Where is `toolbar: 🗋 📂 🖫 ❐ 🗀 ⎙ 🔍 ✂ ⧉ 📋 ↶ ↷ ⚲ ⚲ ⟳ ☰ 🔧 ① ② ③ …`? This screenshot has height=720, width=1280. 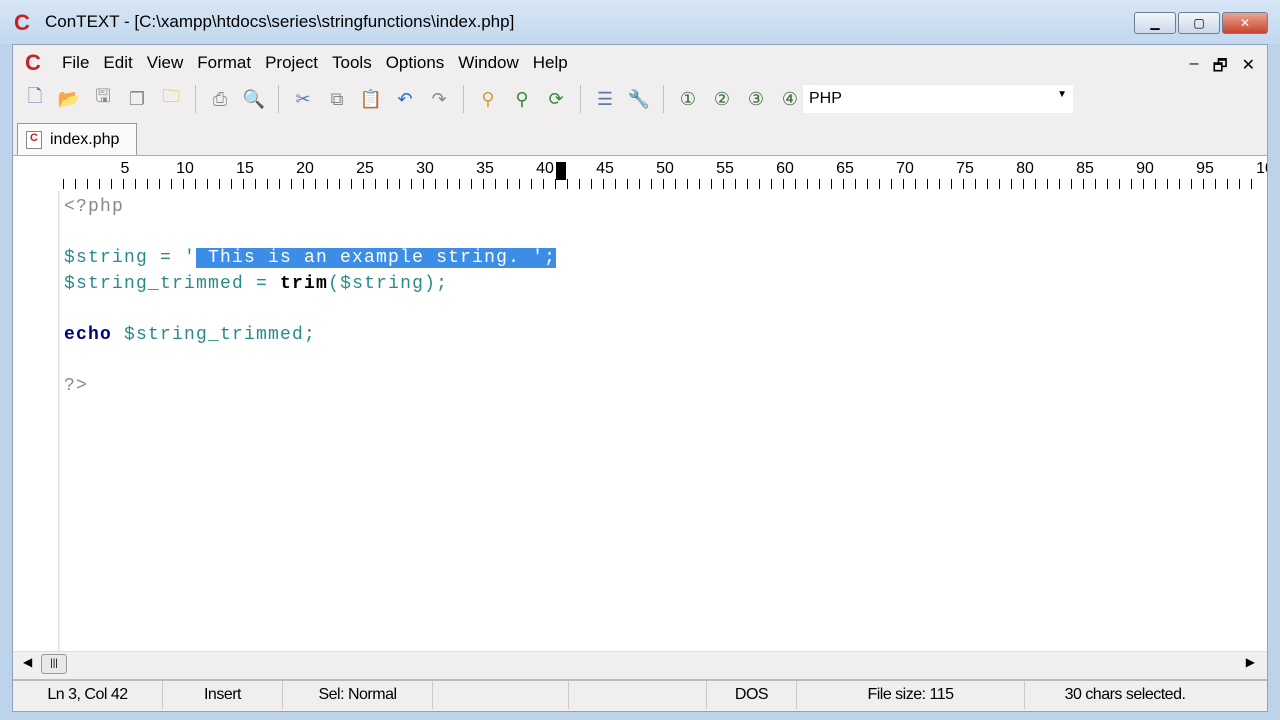 toolbar: 🗋 📂 🖫 ❐ 🗀 ⎙ 🔍 ✂ ⧉ 📋 ↶ ↷ ⚲ ⚲ ⟳ ☰ 🔧 ① ② ③ … is located at coordinates (412, 99).